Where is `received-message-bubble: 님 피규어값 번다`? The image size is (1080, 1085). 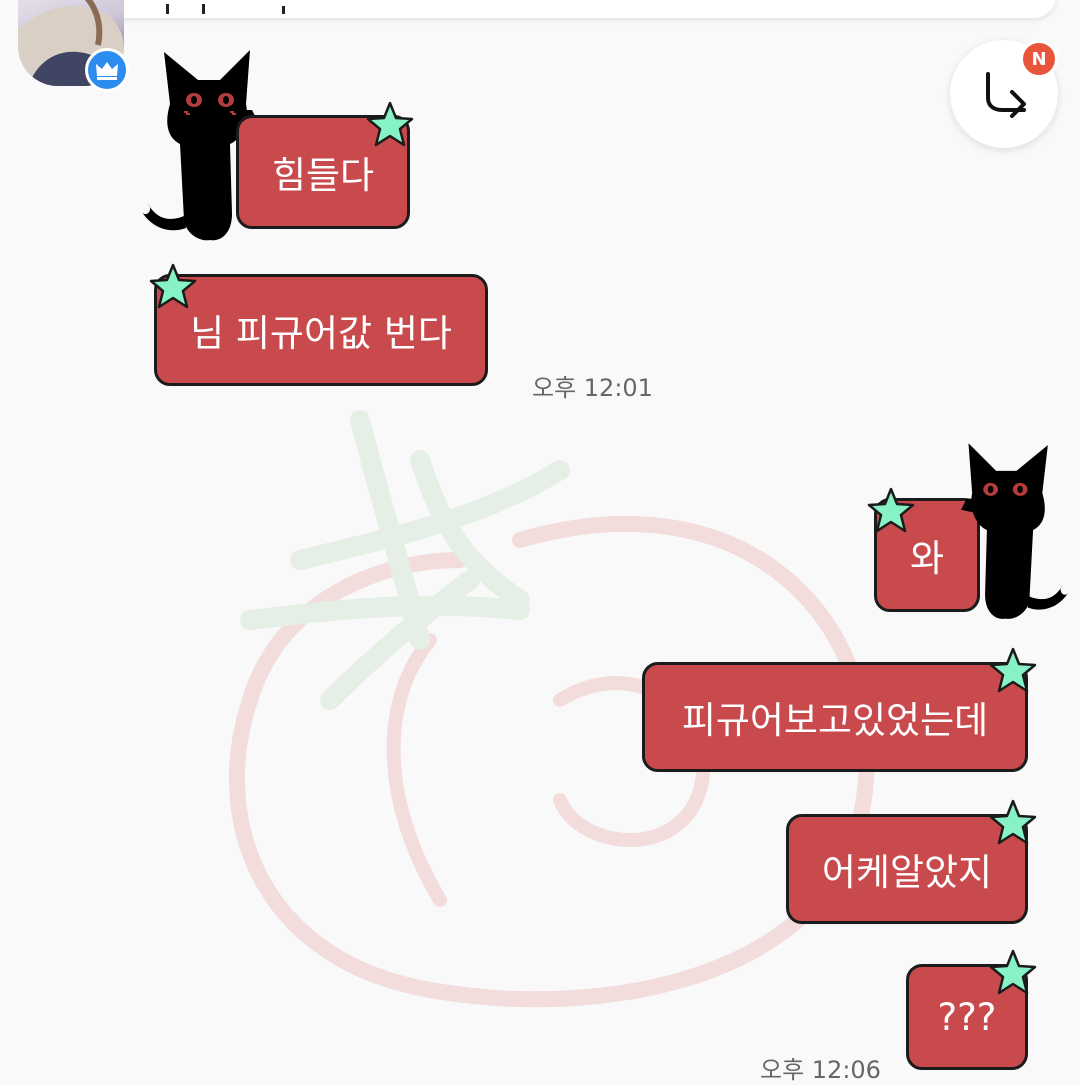 received-message-bubble: 님 피규어값 번다 is located at coordinates (321, 330).